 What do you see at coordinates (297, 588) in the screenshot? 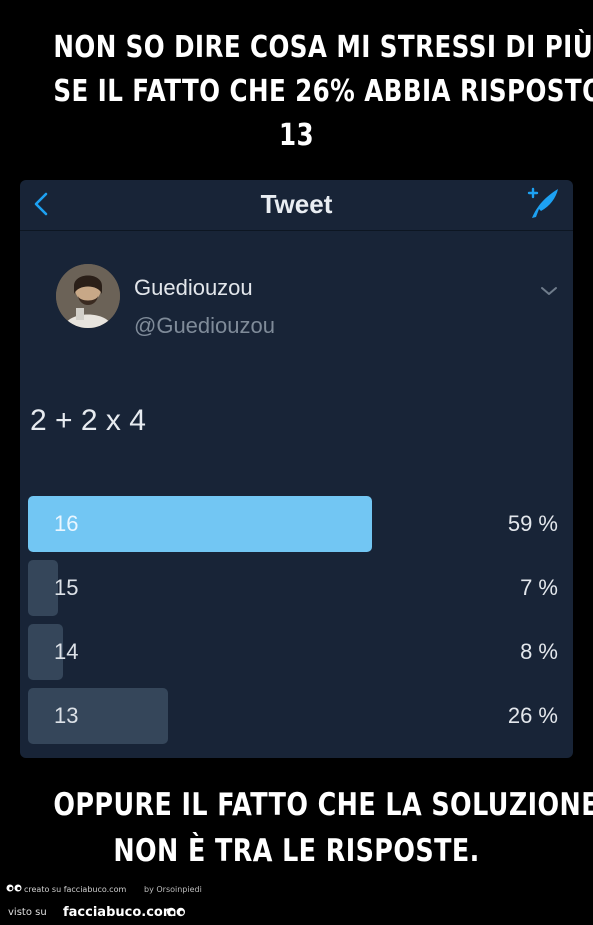
I see `poll-option-15: 15 7 %` at bounding box center [297, 588].